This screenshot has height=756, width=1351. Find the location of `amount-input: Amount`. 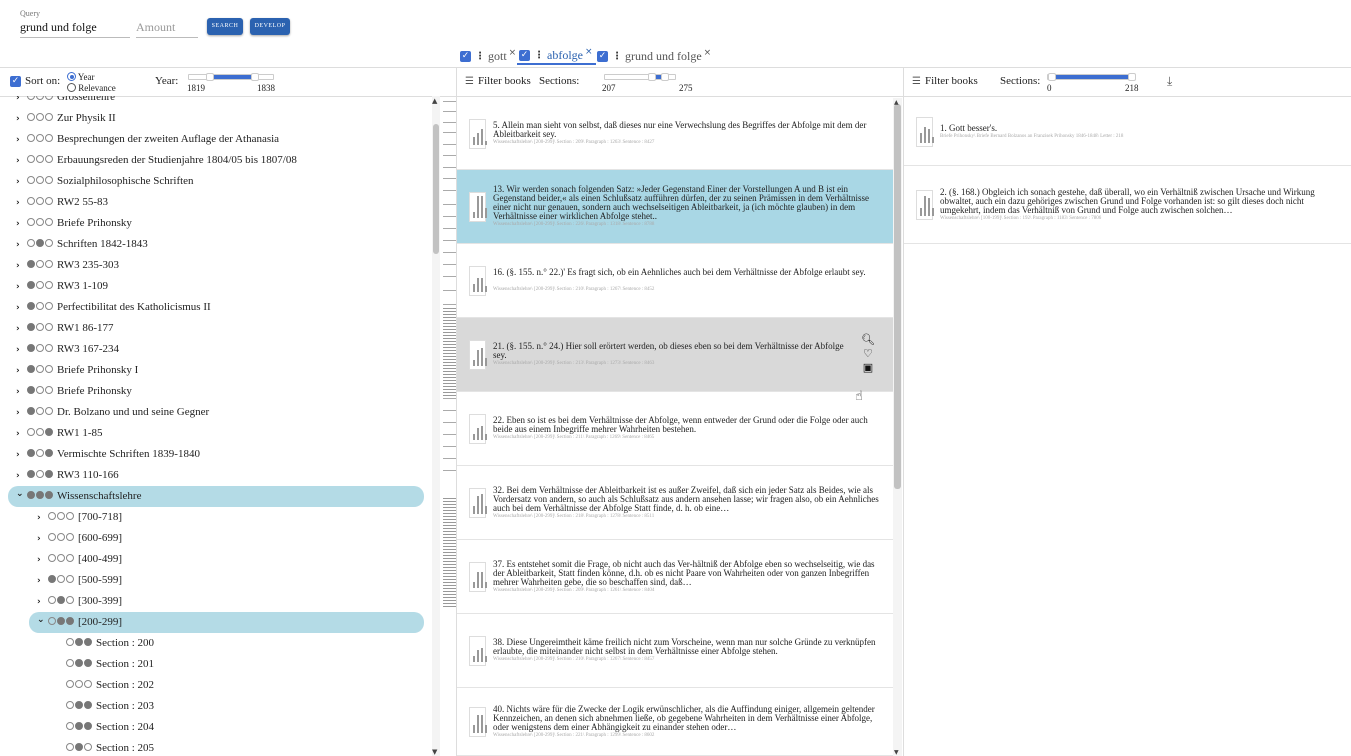

amount-input: Amount is located at coordinates (167, 29).